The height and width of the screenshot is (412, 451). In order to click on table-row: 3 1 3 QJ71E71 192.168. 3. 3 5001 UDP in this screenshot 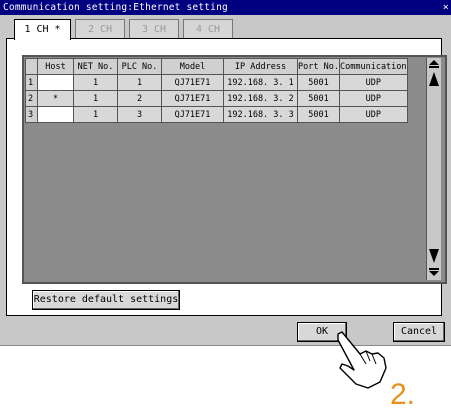, I will do `click(216, 114)`.